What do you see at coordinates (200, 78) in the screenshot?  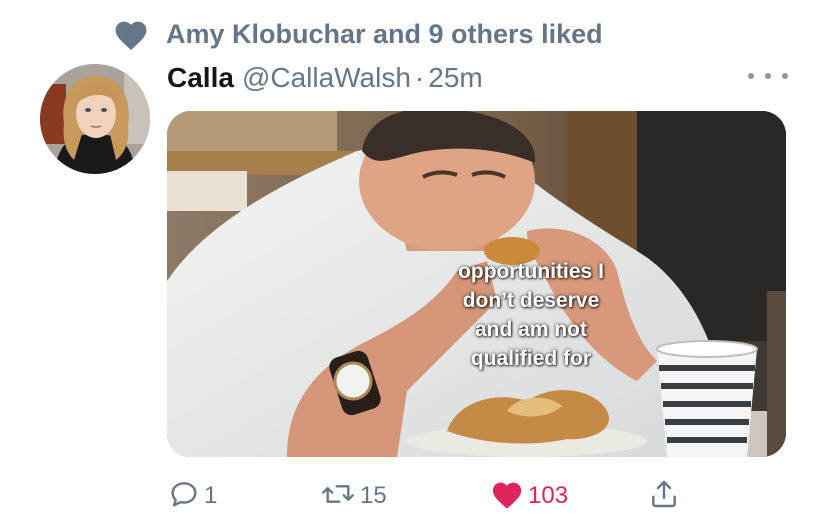 I see `display-name: Calla` at bounding box center [200, 78].